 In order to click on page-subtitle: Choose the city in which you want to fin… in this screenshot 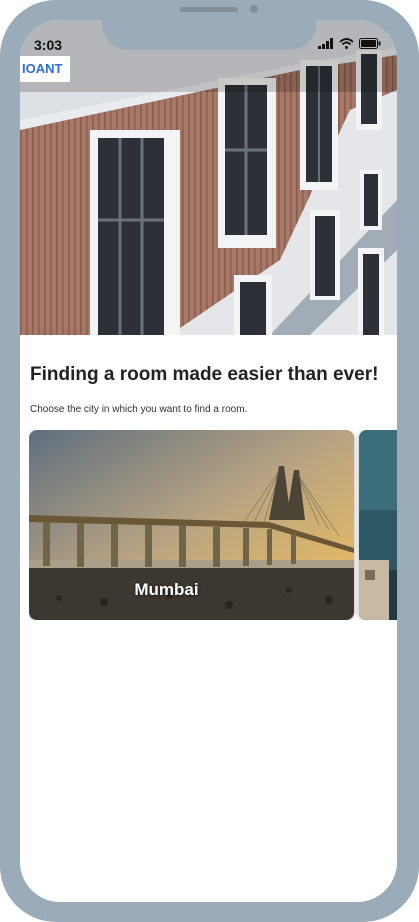, I will do `click(139, 409)`.